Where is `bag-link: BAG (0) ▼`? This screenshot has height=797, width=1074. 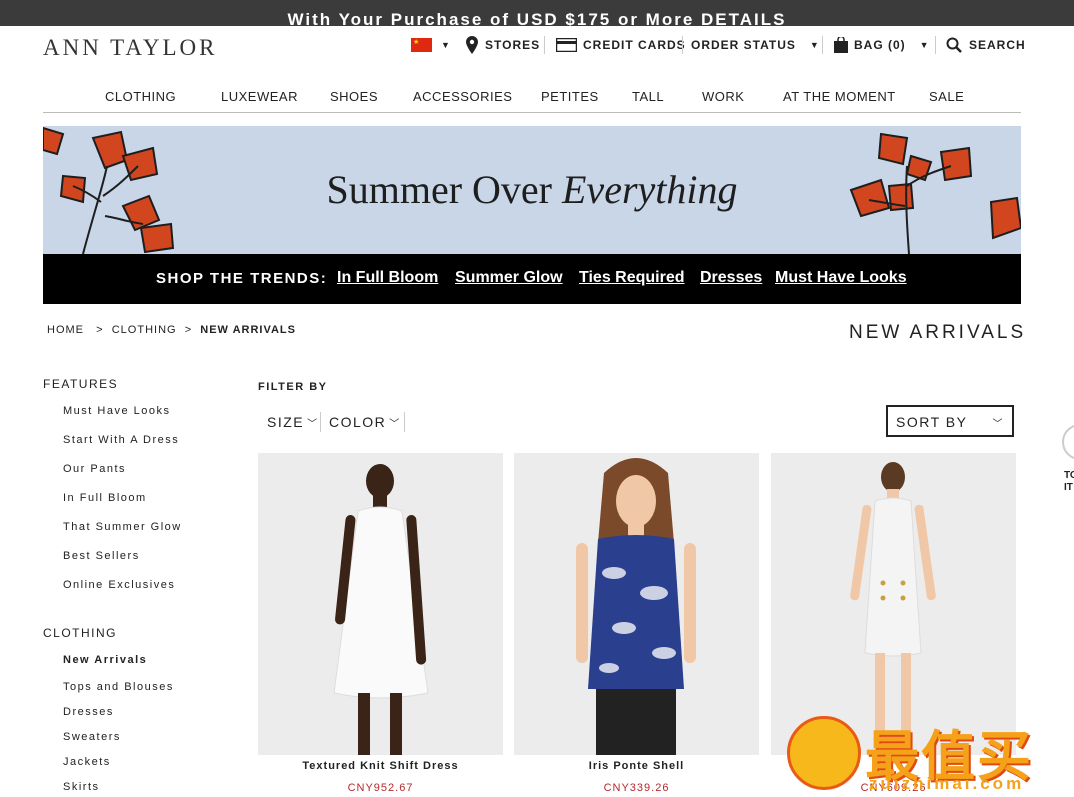
bag-link: BAG (0) ▼ is located at coordinates (881, 45).